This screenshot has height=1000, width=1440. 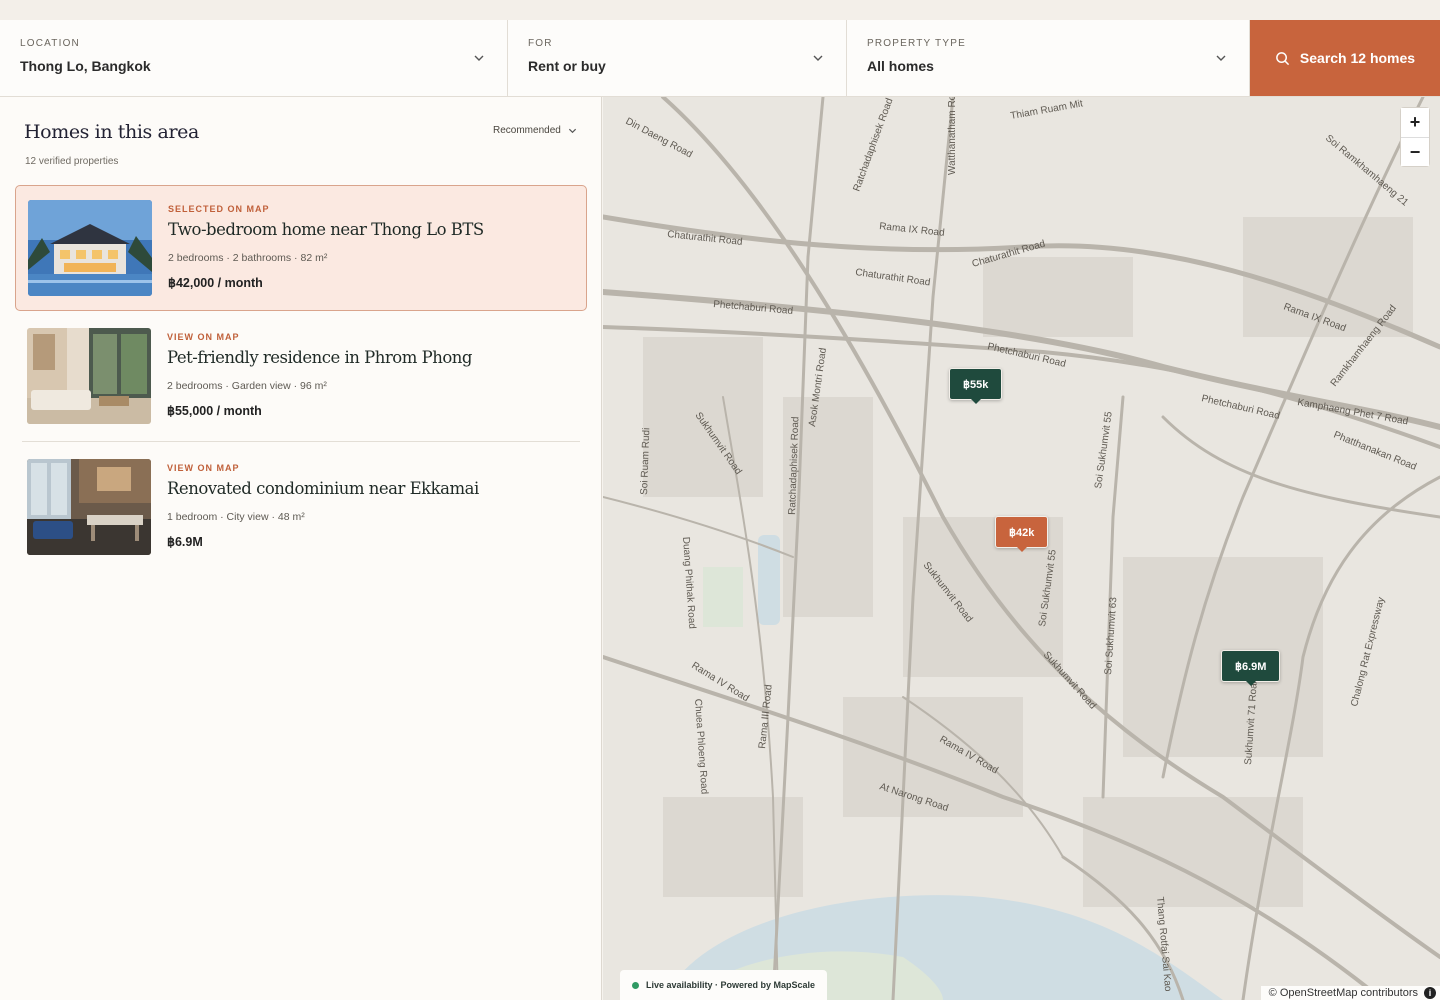 I want to click on location-label: LOCATION, so click(x=50, y=43).